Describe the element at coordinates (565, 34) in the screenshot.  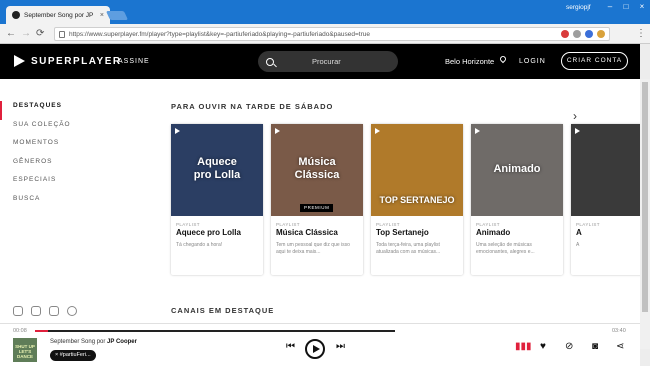
I see `extension-icon` at that location.